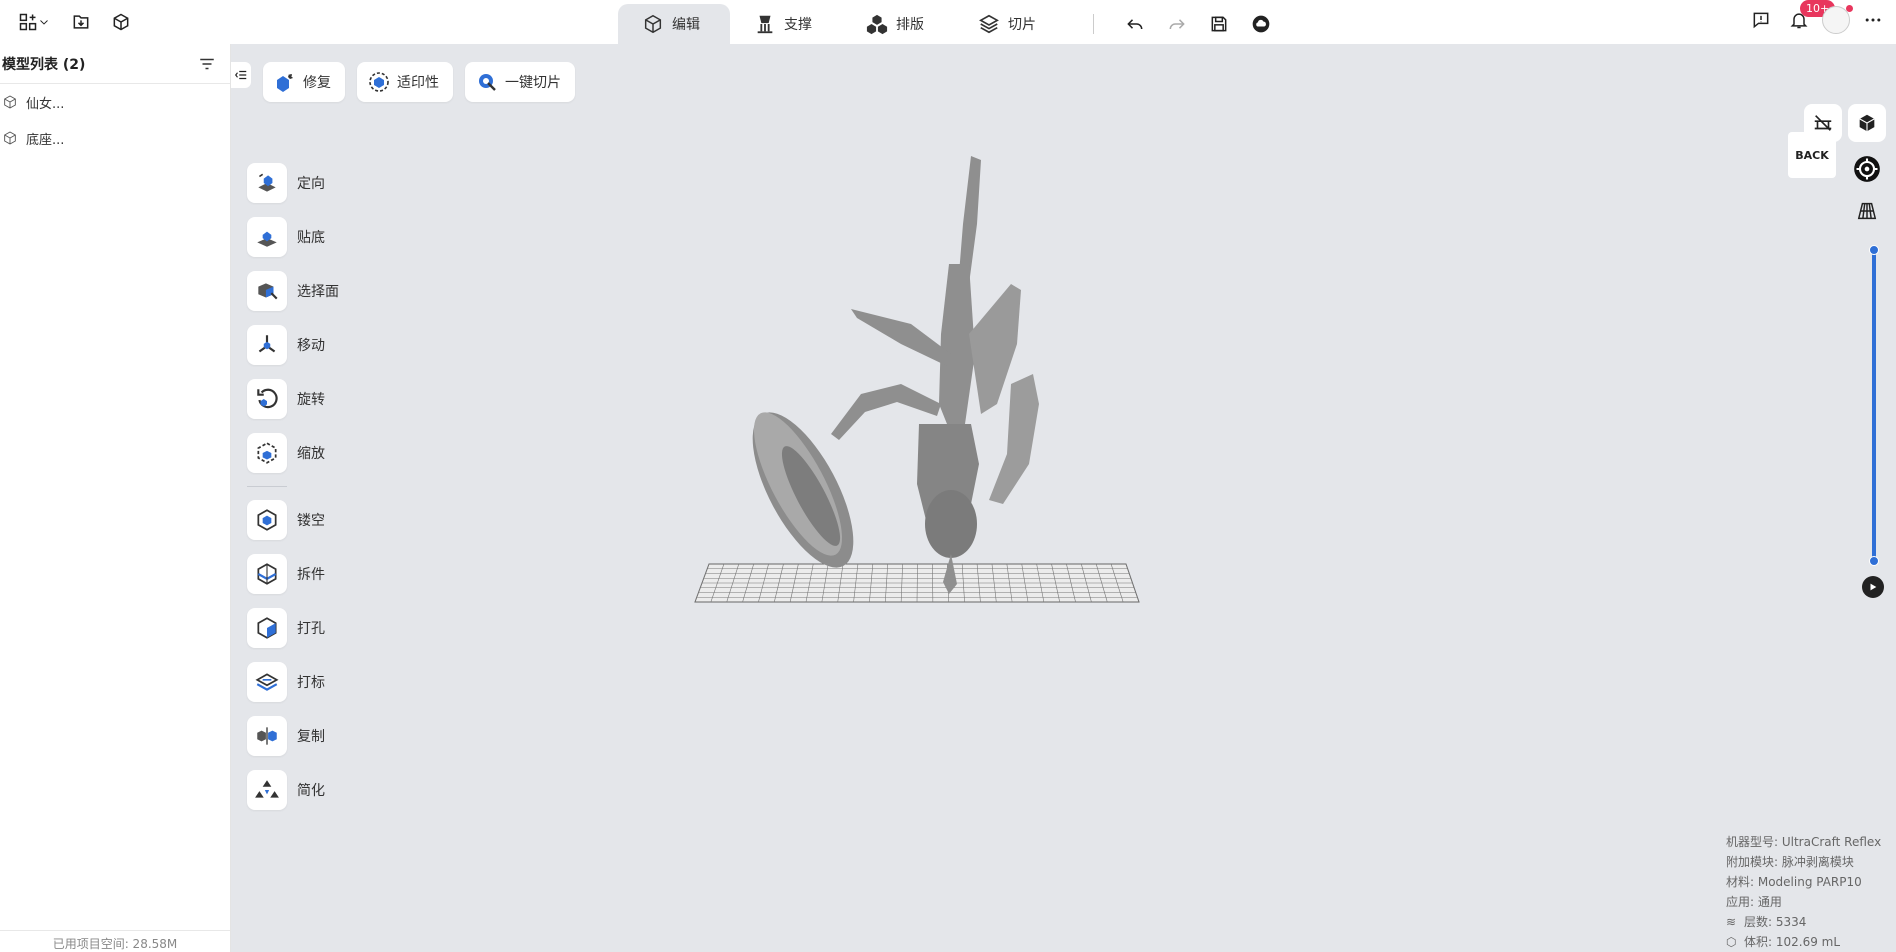 This screenshot has width=1896, height=952. I want to click on addon-module: 附加模块: 脉冲剥离模块, so click(1790, 862).